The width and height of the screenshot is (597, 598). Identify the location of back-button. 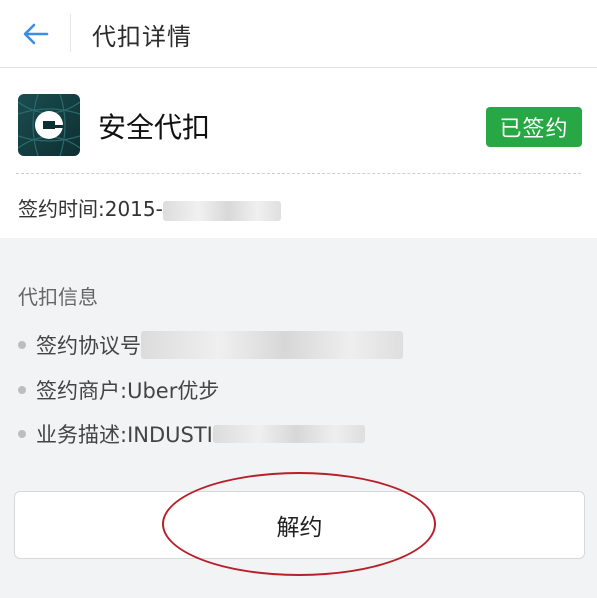
(36, 34).